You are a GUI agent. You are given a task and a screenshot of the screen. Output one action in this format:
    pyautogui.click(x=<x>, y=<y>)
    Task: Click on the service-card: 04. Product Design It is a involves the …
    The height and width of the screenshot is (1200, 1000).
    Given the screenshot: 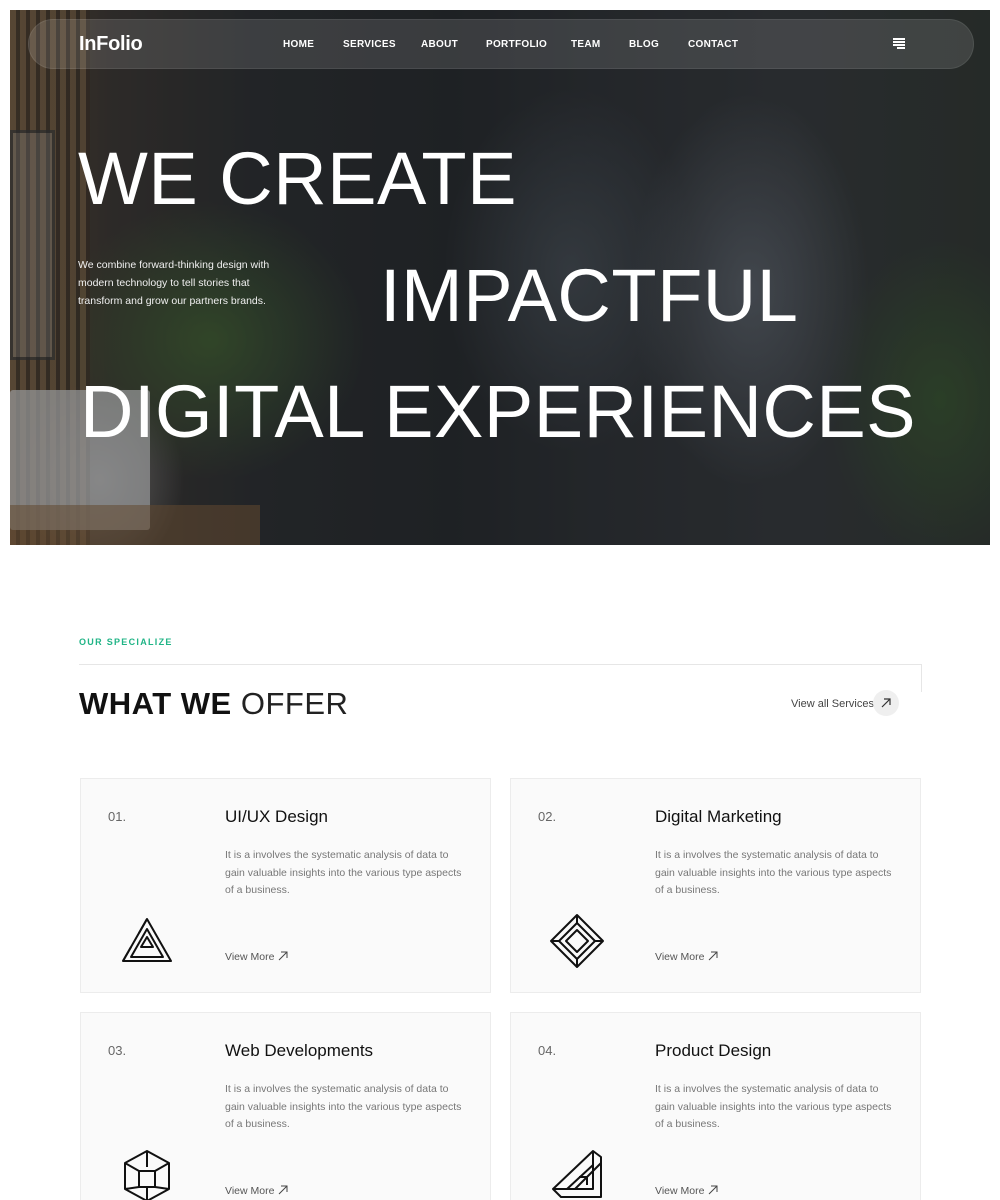 What is the action you would take?
    pyautogui.click(x=715, y=1106)
    